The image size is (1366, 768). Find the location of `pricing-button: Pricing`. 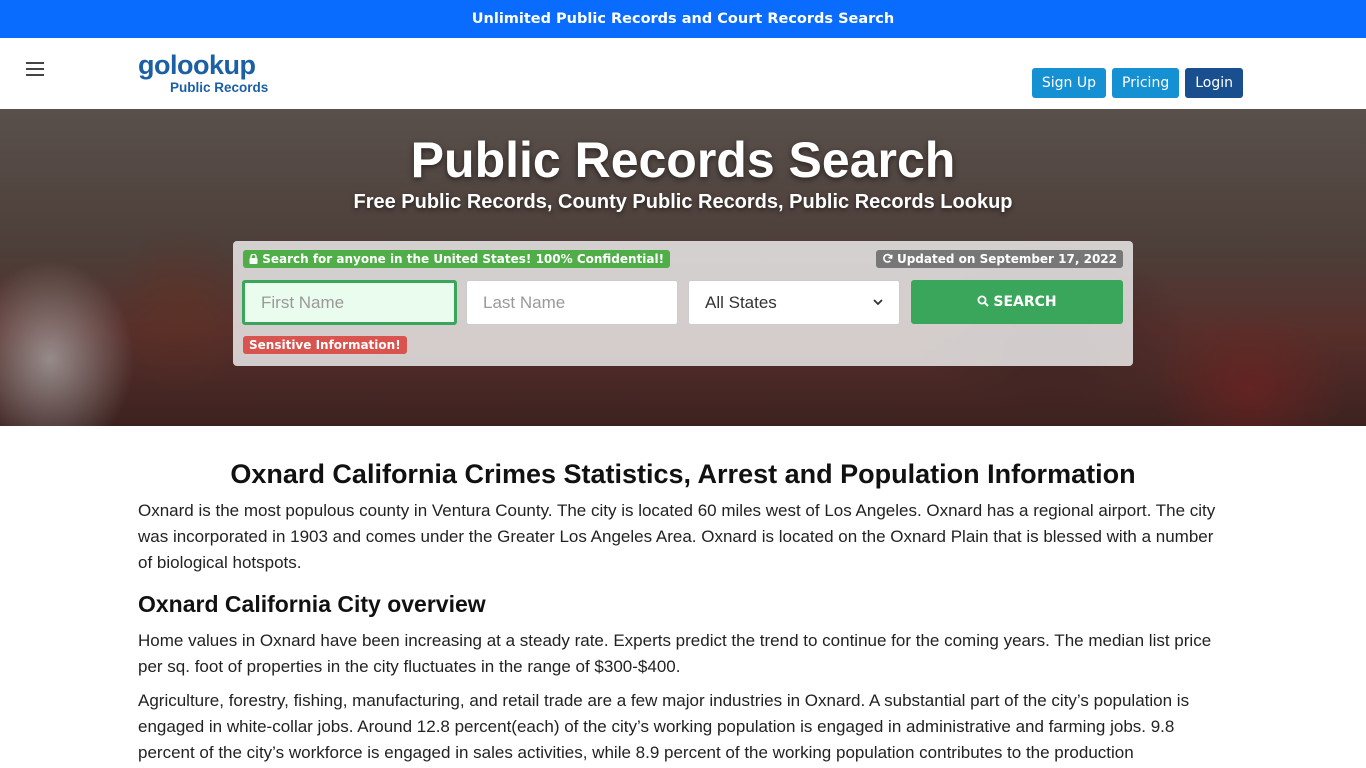

pricing-button: Pricing is located at coordinates (1146, 83).